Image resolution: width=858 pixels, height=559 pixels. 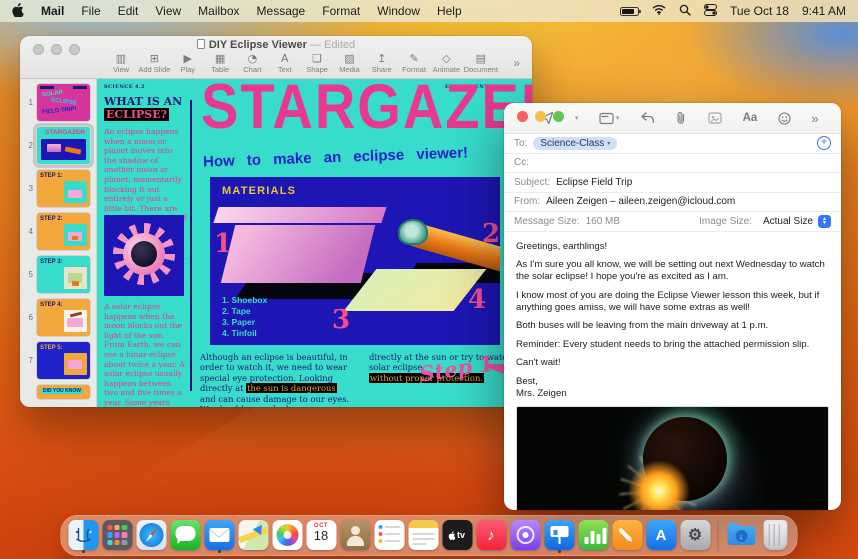 I want to click on dock-photos, so click(x=287, y=535).